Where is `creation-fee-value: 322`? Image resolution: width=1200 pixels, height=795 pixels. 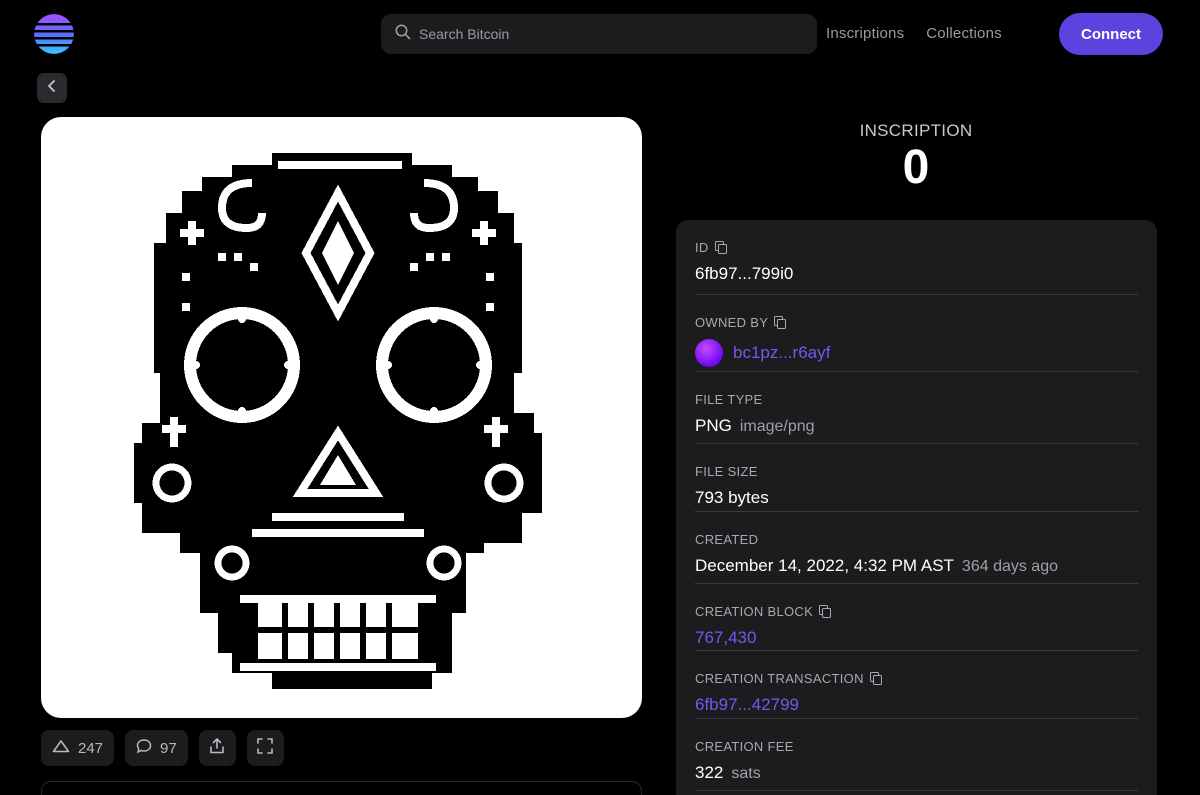 creation-fee-value: 322 is located at coordinates (709, 772).